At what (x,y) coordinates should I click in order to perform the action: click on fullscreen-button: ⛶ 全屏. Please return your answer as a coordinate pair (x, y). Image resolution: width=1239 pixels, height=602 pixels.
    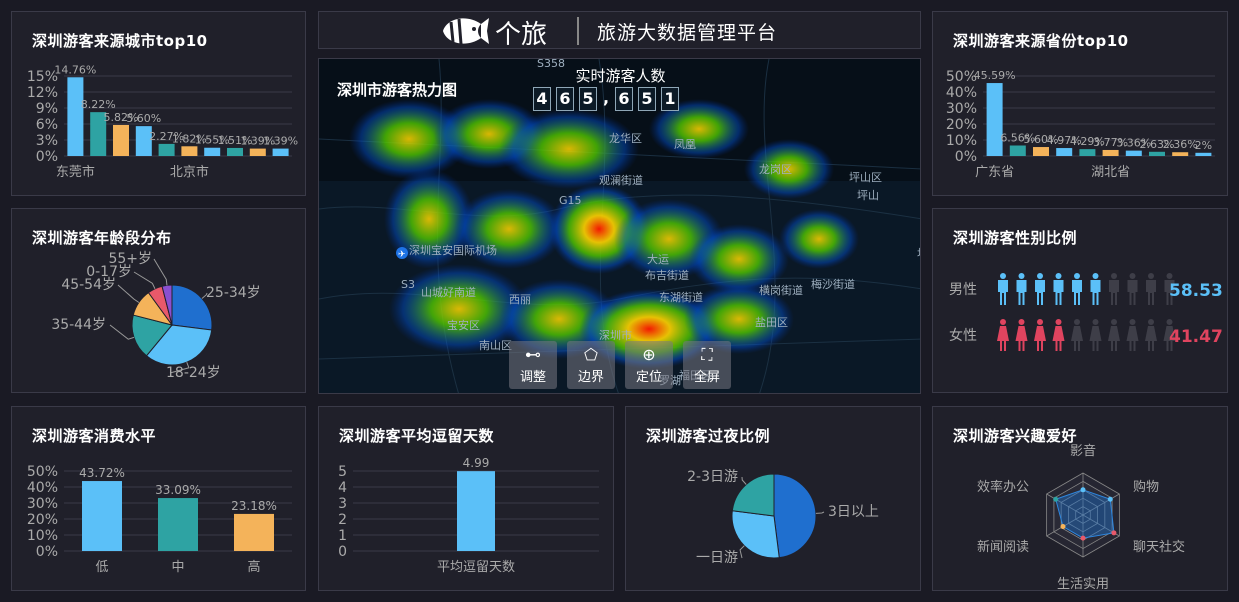
    Looking at the image, I should click on (707, 365).